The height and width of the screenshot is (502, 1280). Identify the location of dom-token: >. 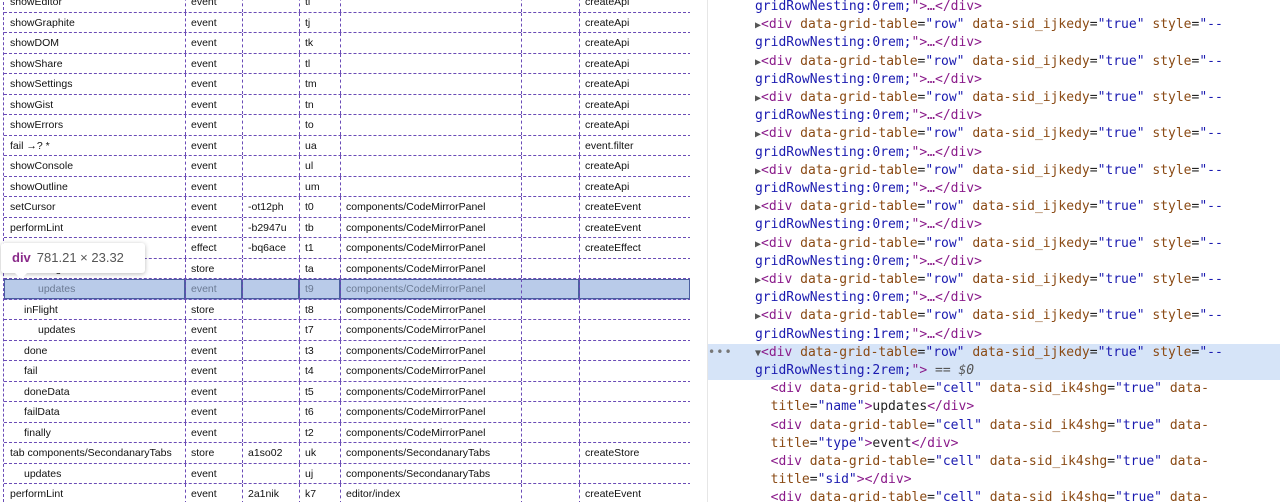
(860, 480).